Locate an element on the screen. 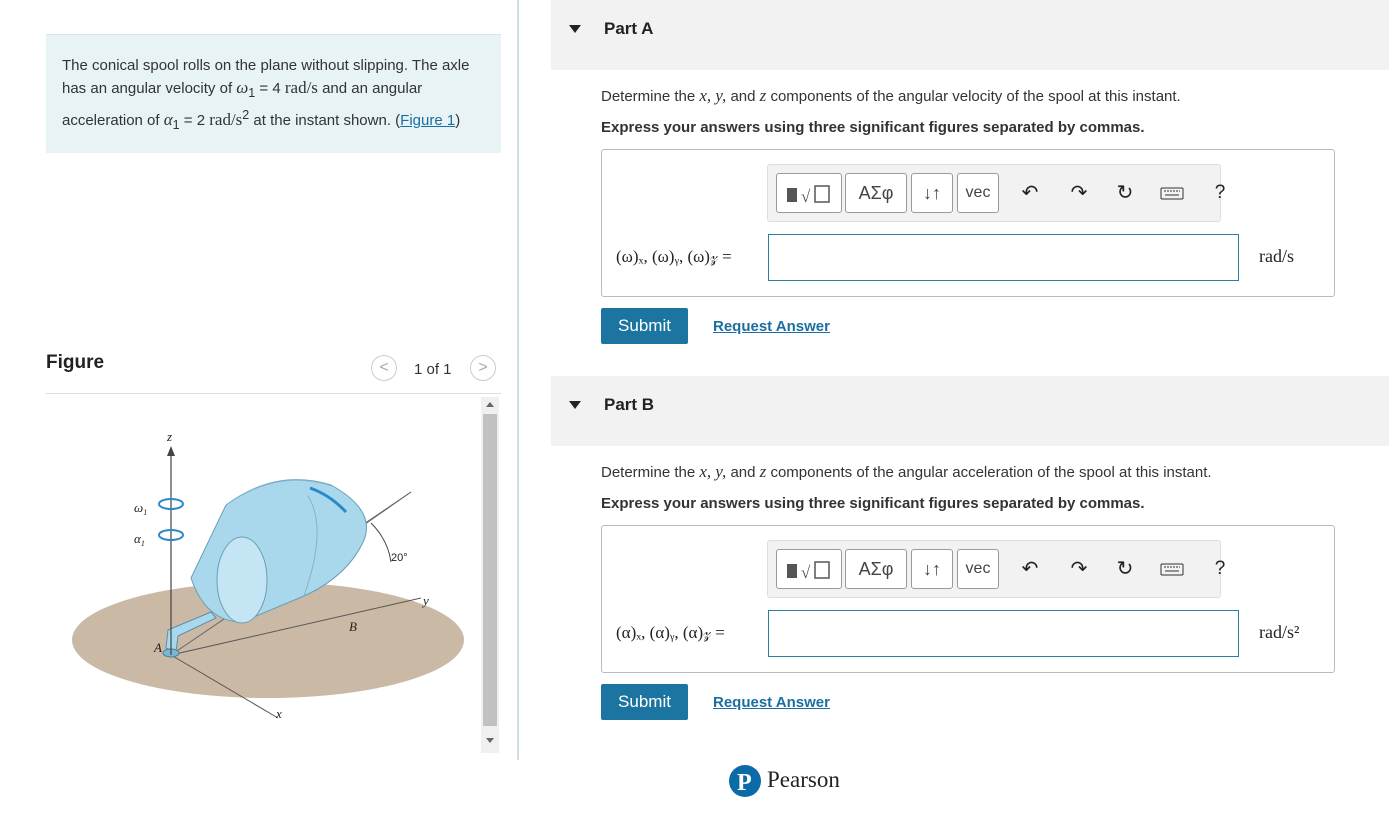  part-b-math-toolbar: √ ΑΣφ ↓↑ vec ↶ ↷ ↻ ? is located at coordinates (996, 569).